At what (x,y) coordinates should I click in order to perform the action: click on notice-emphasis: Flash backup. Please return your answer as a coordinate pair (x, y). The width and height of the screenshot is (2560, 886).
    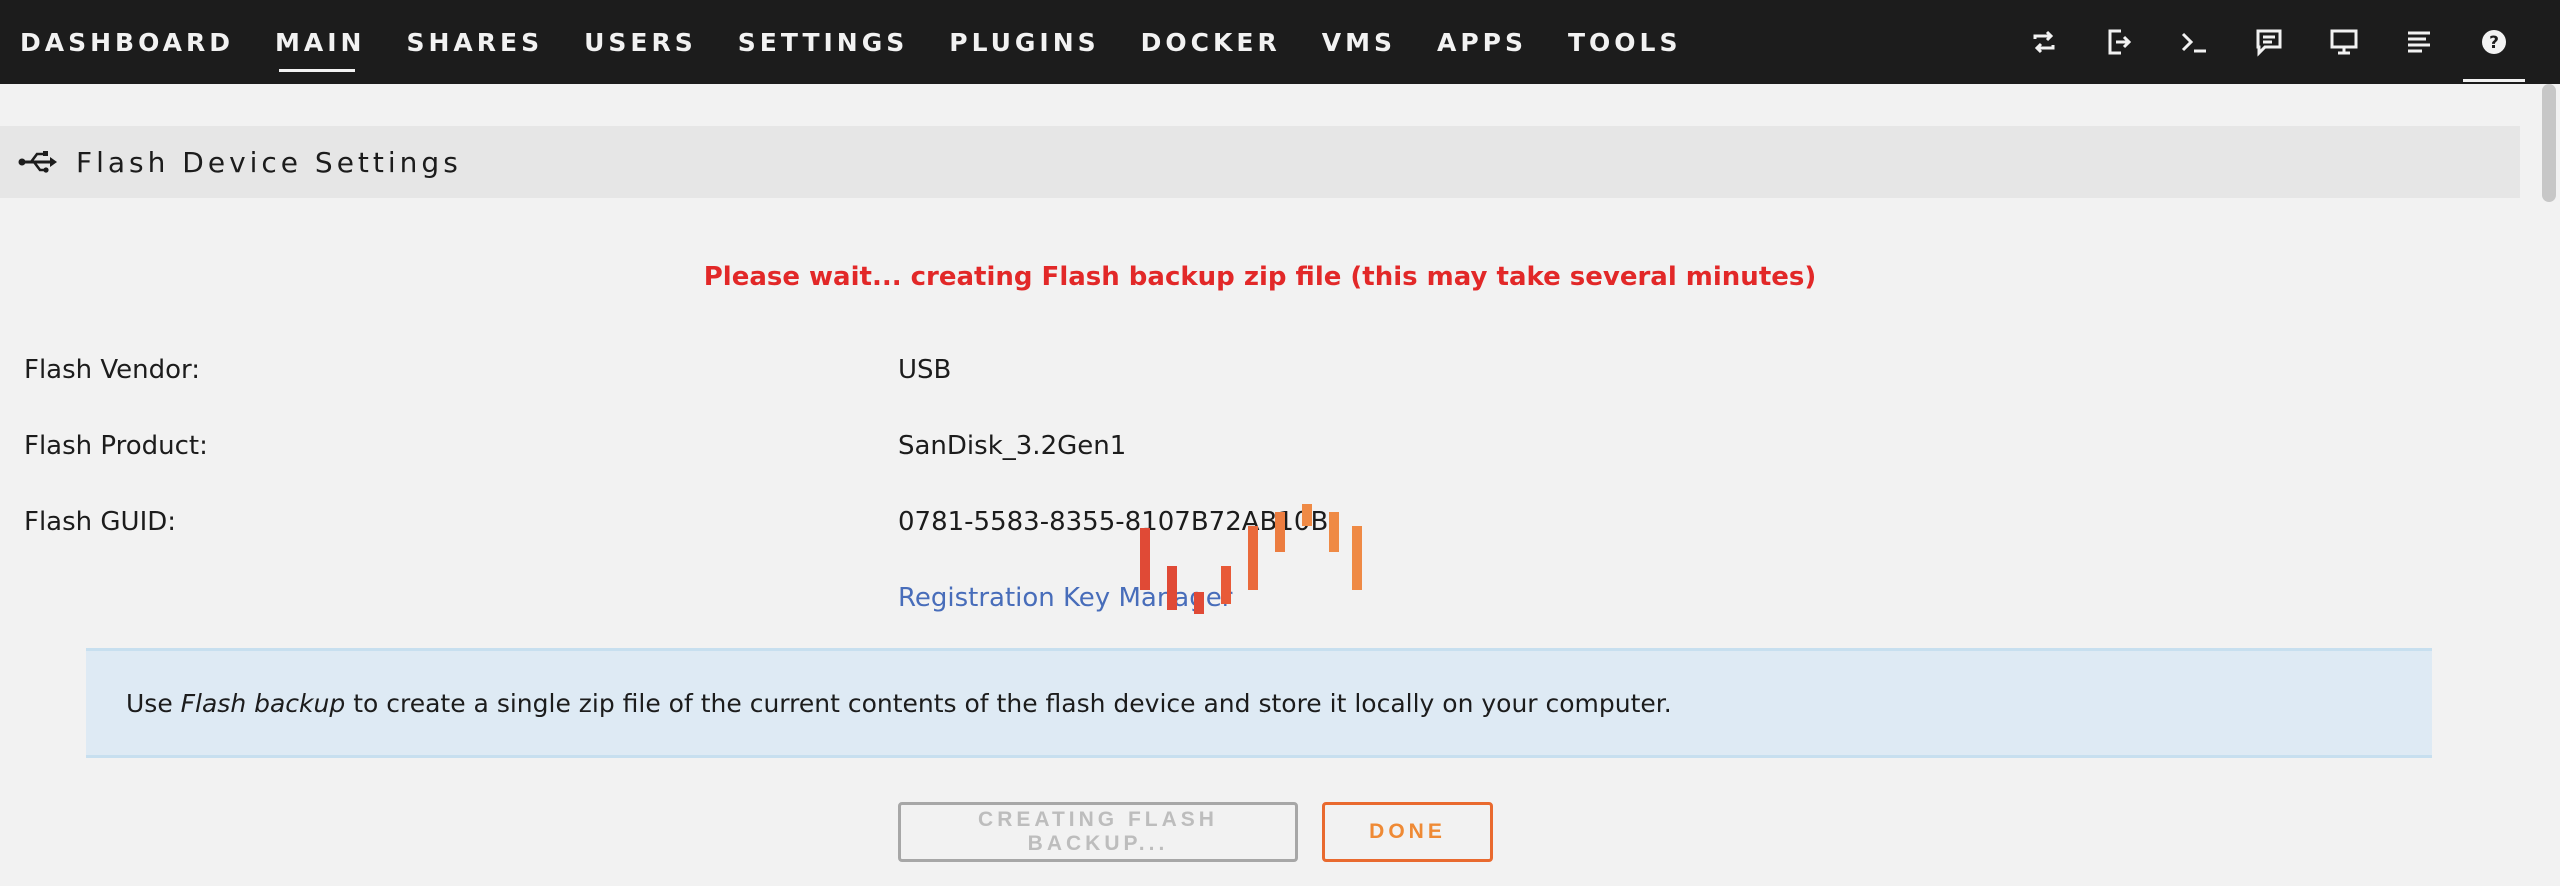
    Looking at the image, I should click on (263, 703).